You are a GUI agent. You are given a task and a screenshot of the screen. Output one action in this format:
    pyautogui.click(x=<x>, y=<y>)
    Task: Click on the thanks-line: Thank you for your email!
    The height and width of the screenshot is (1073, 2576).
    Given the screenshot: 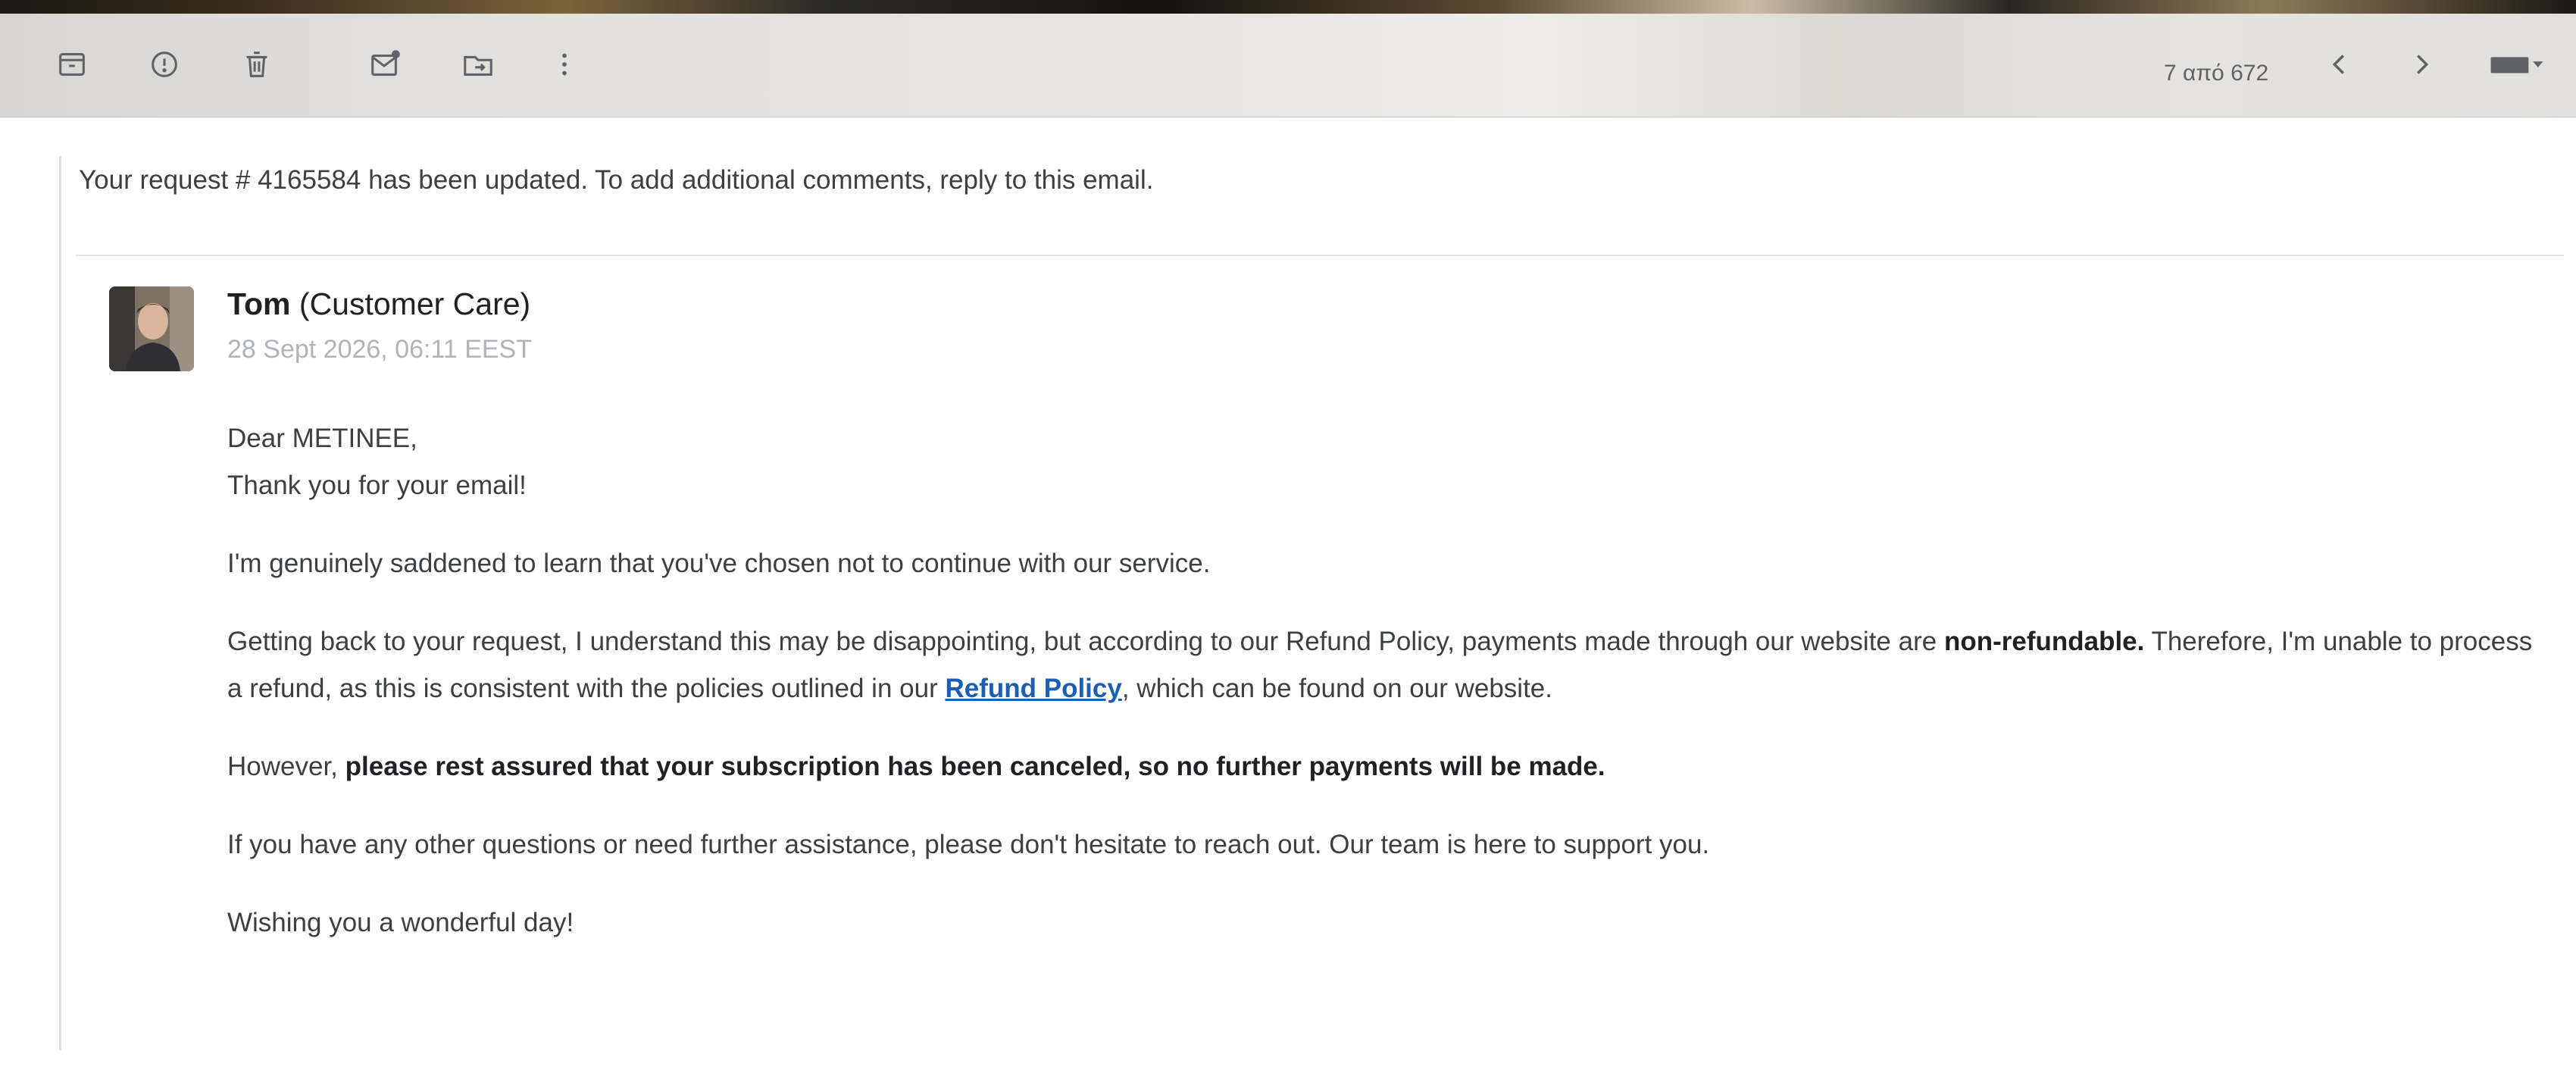 What is the action you would take?
    pyautogui.click(x=377, y=485)
    